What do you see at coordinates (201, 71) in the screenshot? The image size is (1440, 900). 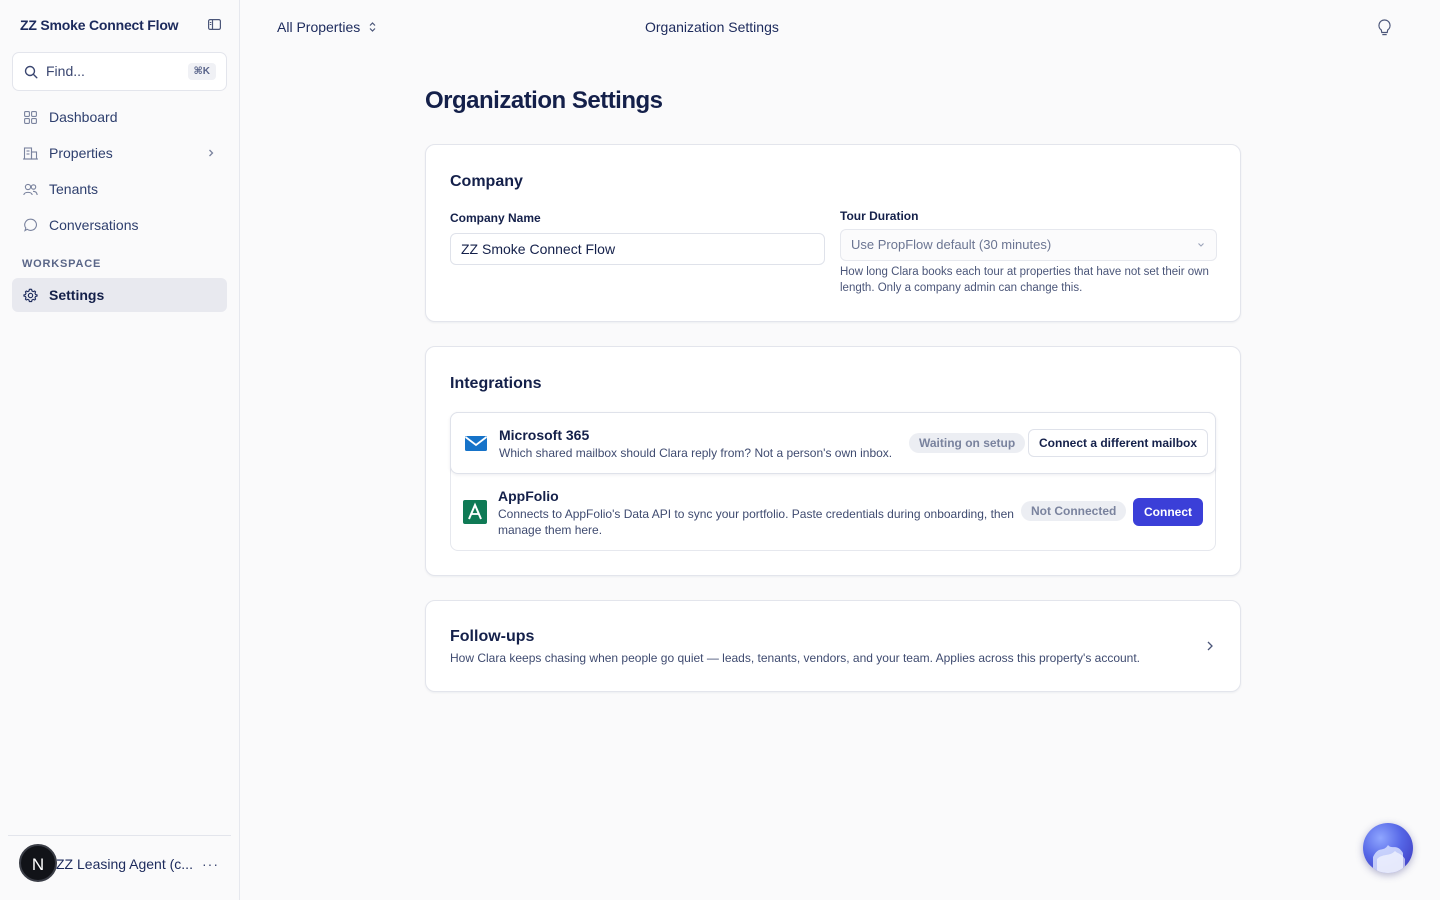 I see `search-shortcut: ⌘K` at bounding box center [201, 71].